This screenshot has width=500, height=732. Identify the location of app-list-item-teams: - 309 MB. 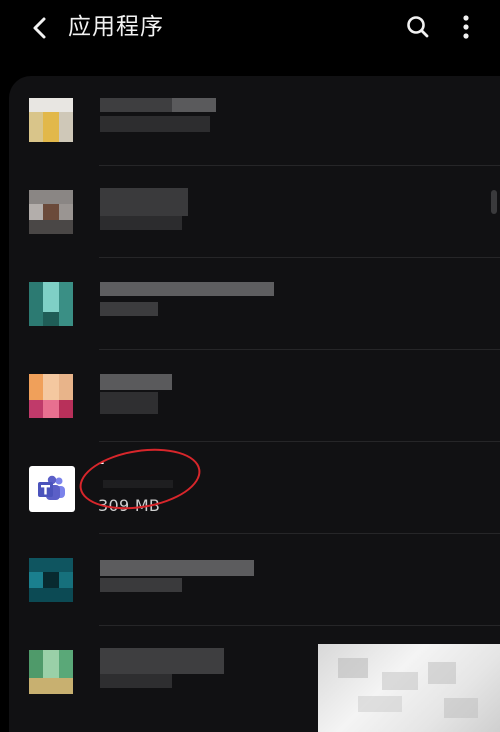
(254, 487).